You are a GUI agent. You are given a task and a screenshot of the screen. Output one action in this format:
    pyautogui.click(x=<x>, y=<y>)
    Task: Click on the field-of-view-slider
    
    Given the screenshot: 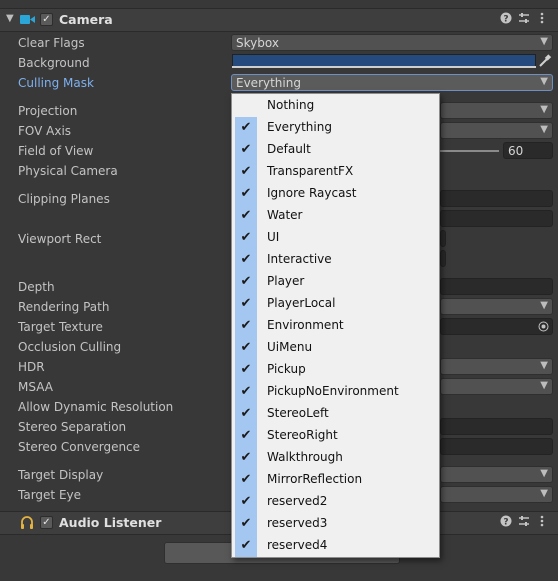 What is the action you would take?
    pyautogui.click(x=468, y=151)
    